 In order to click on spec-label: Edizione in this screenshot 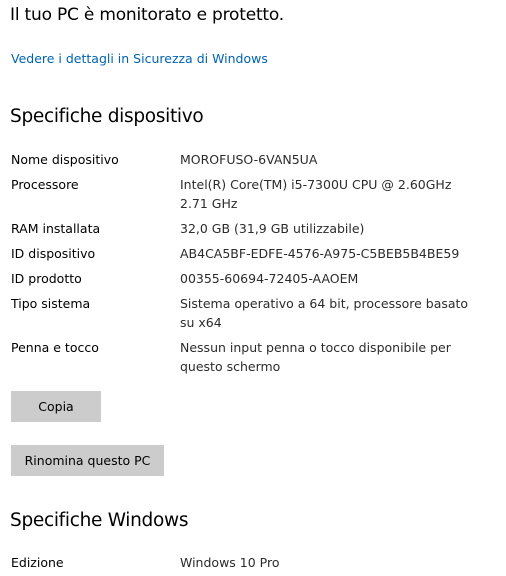, I will do `click(37, 562)`.